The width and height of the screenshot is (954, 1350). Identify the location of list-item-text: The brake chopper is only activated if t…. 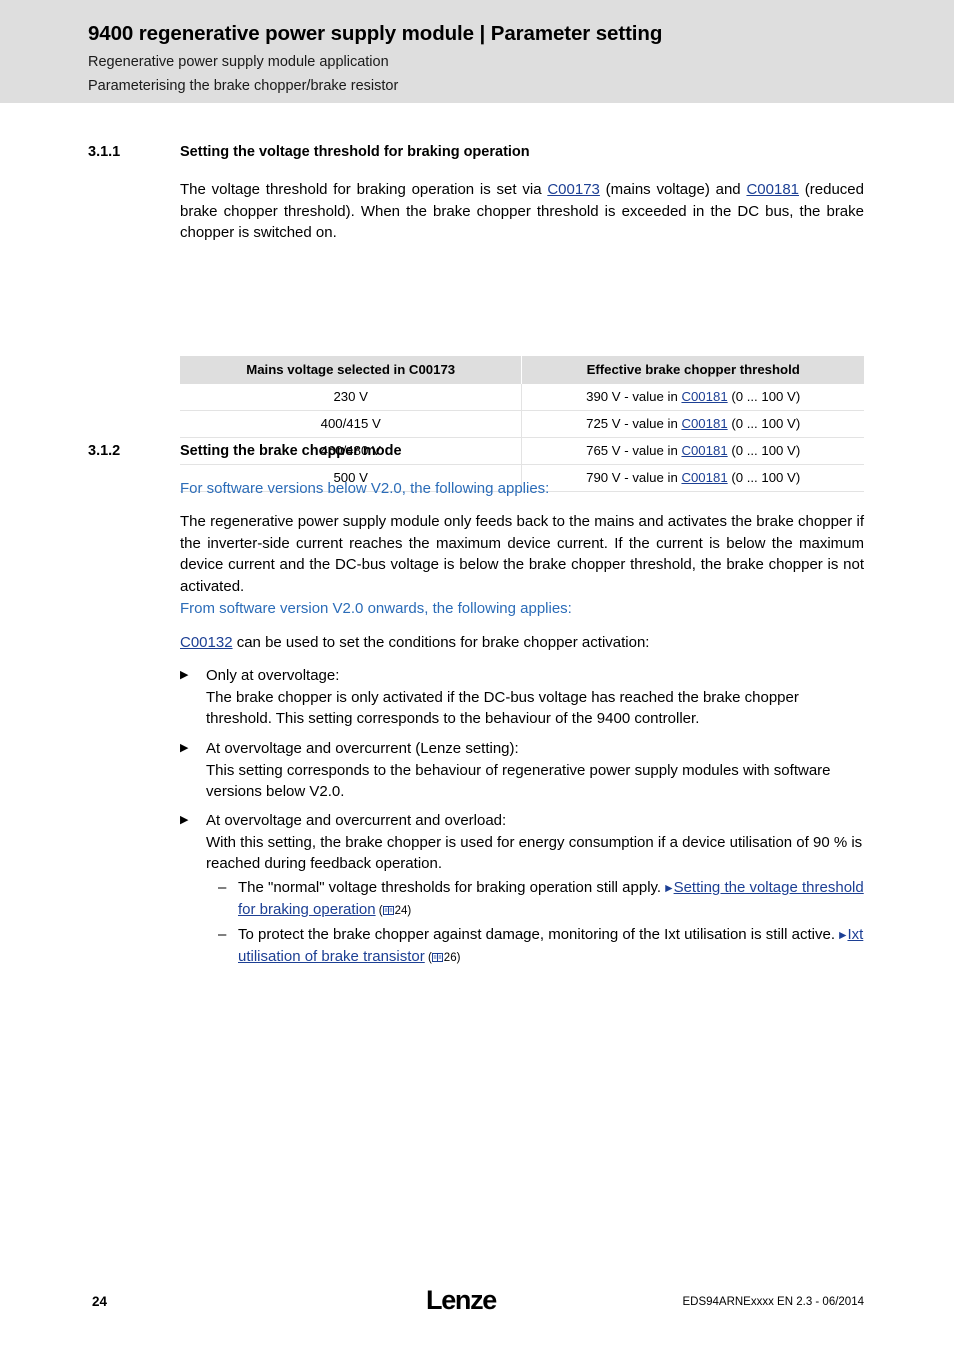
(502, 708).